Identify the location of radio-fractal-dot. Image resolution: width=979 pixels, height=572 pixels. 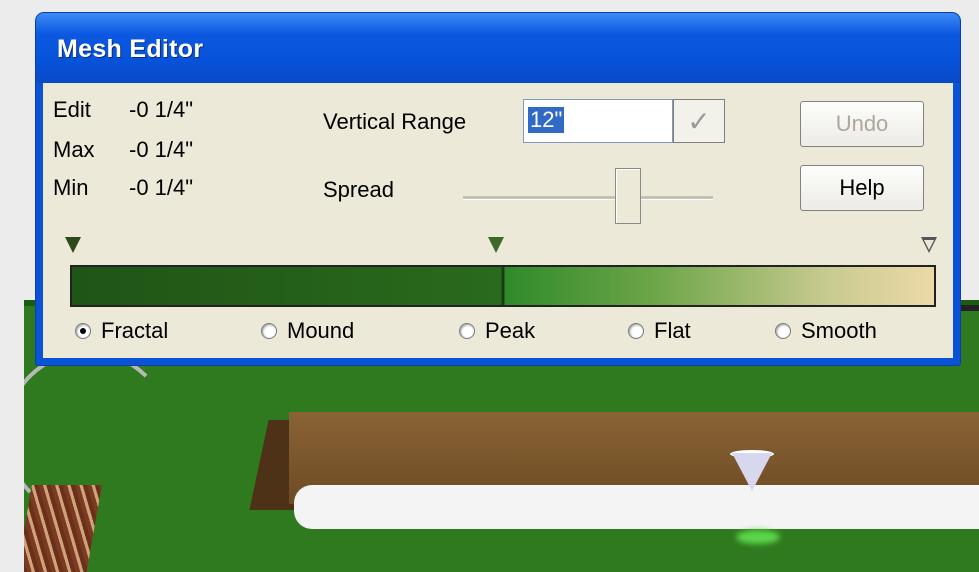
(83, 331).